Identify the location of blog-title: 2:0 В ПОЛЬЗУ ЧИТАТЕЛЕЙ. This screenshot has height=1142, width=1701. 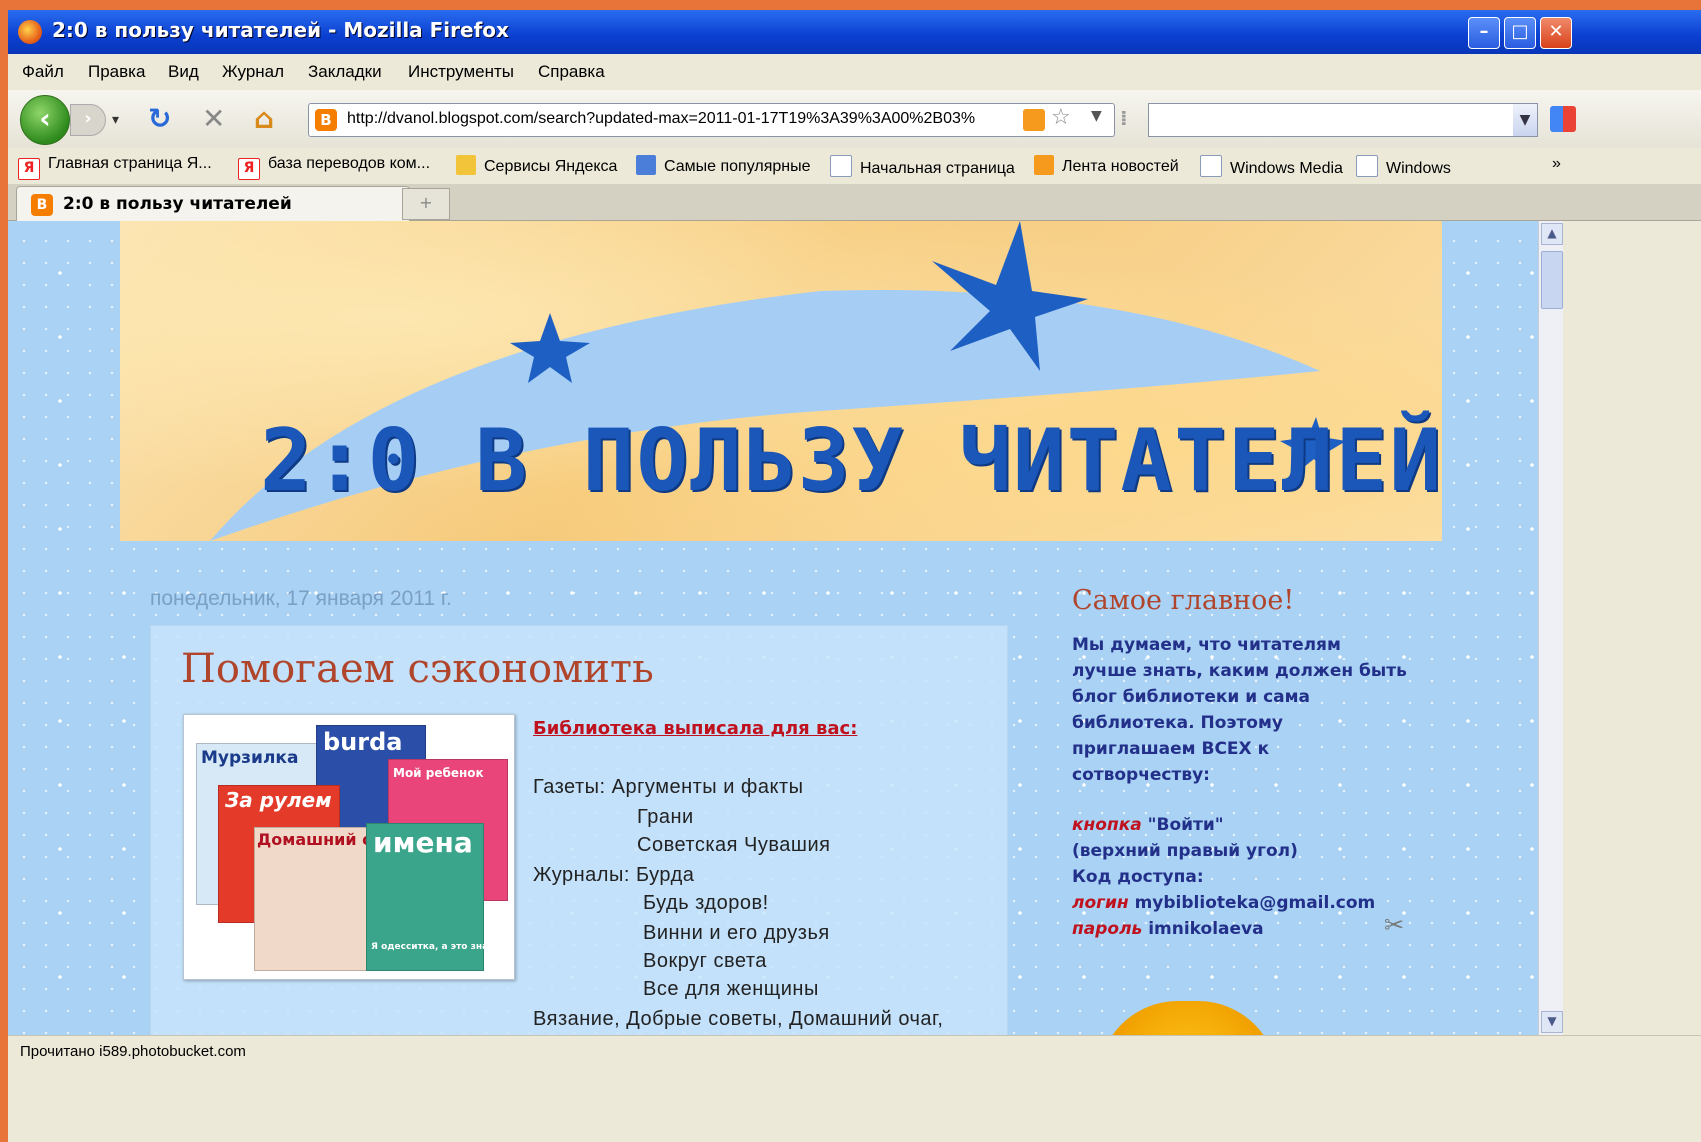
(851, 461).